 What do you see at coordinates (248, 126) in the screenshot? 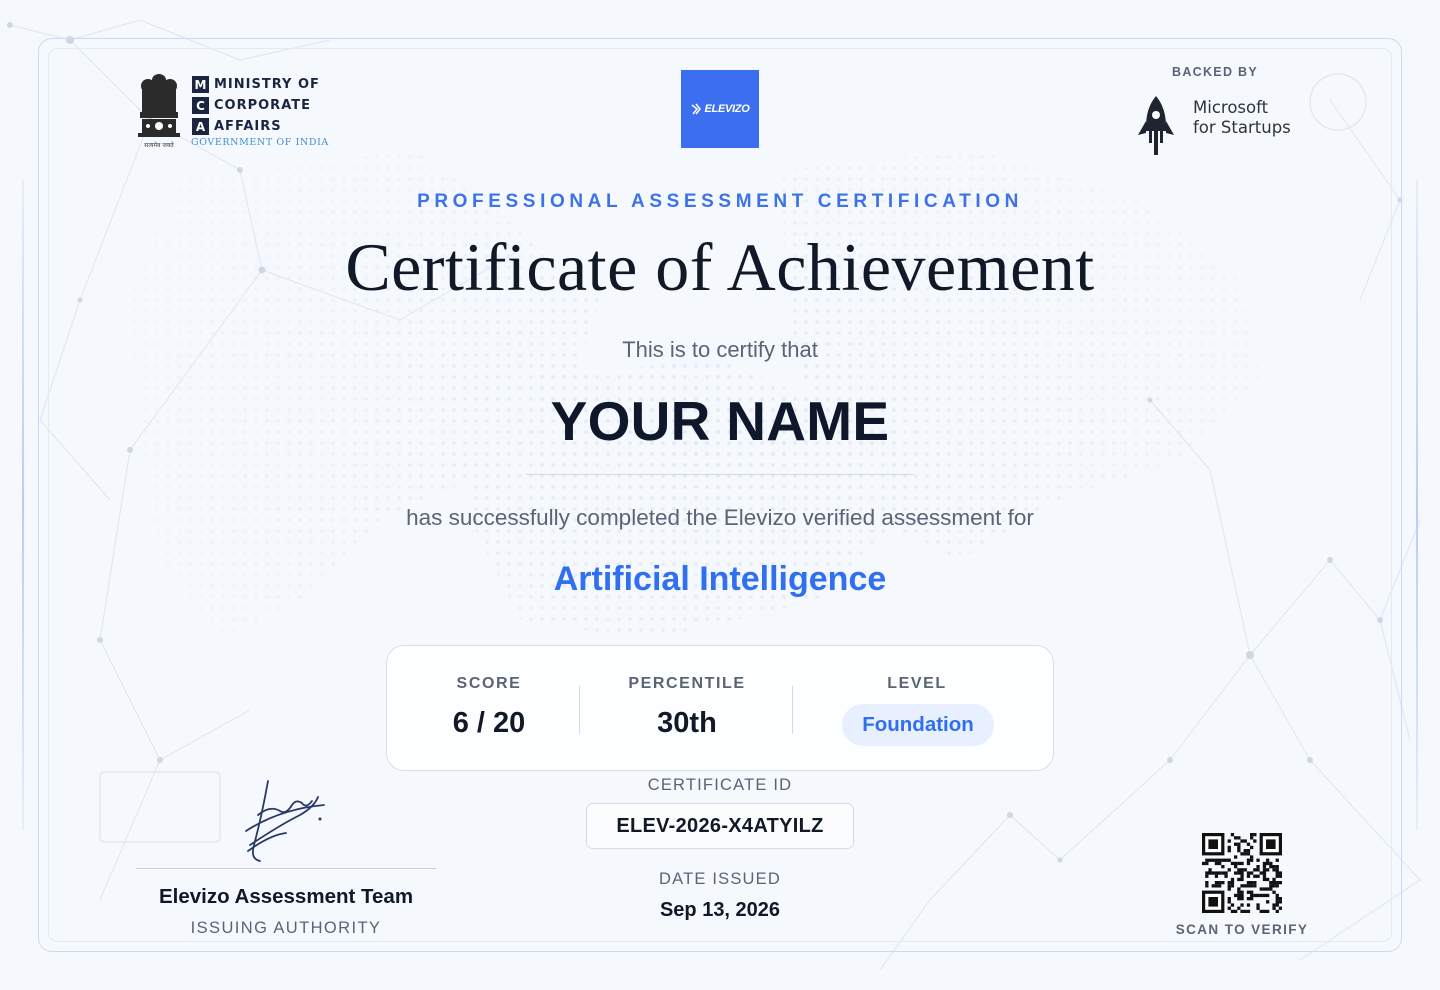
I see `mca-word-affairs: AFFAIRS` at bounding box center [248, 126].